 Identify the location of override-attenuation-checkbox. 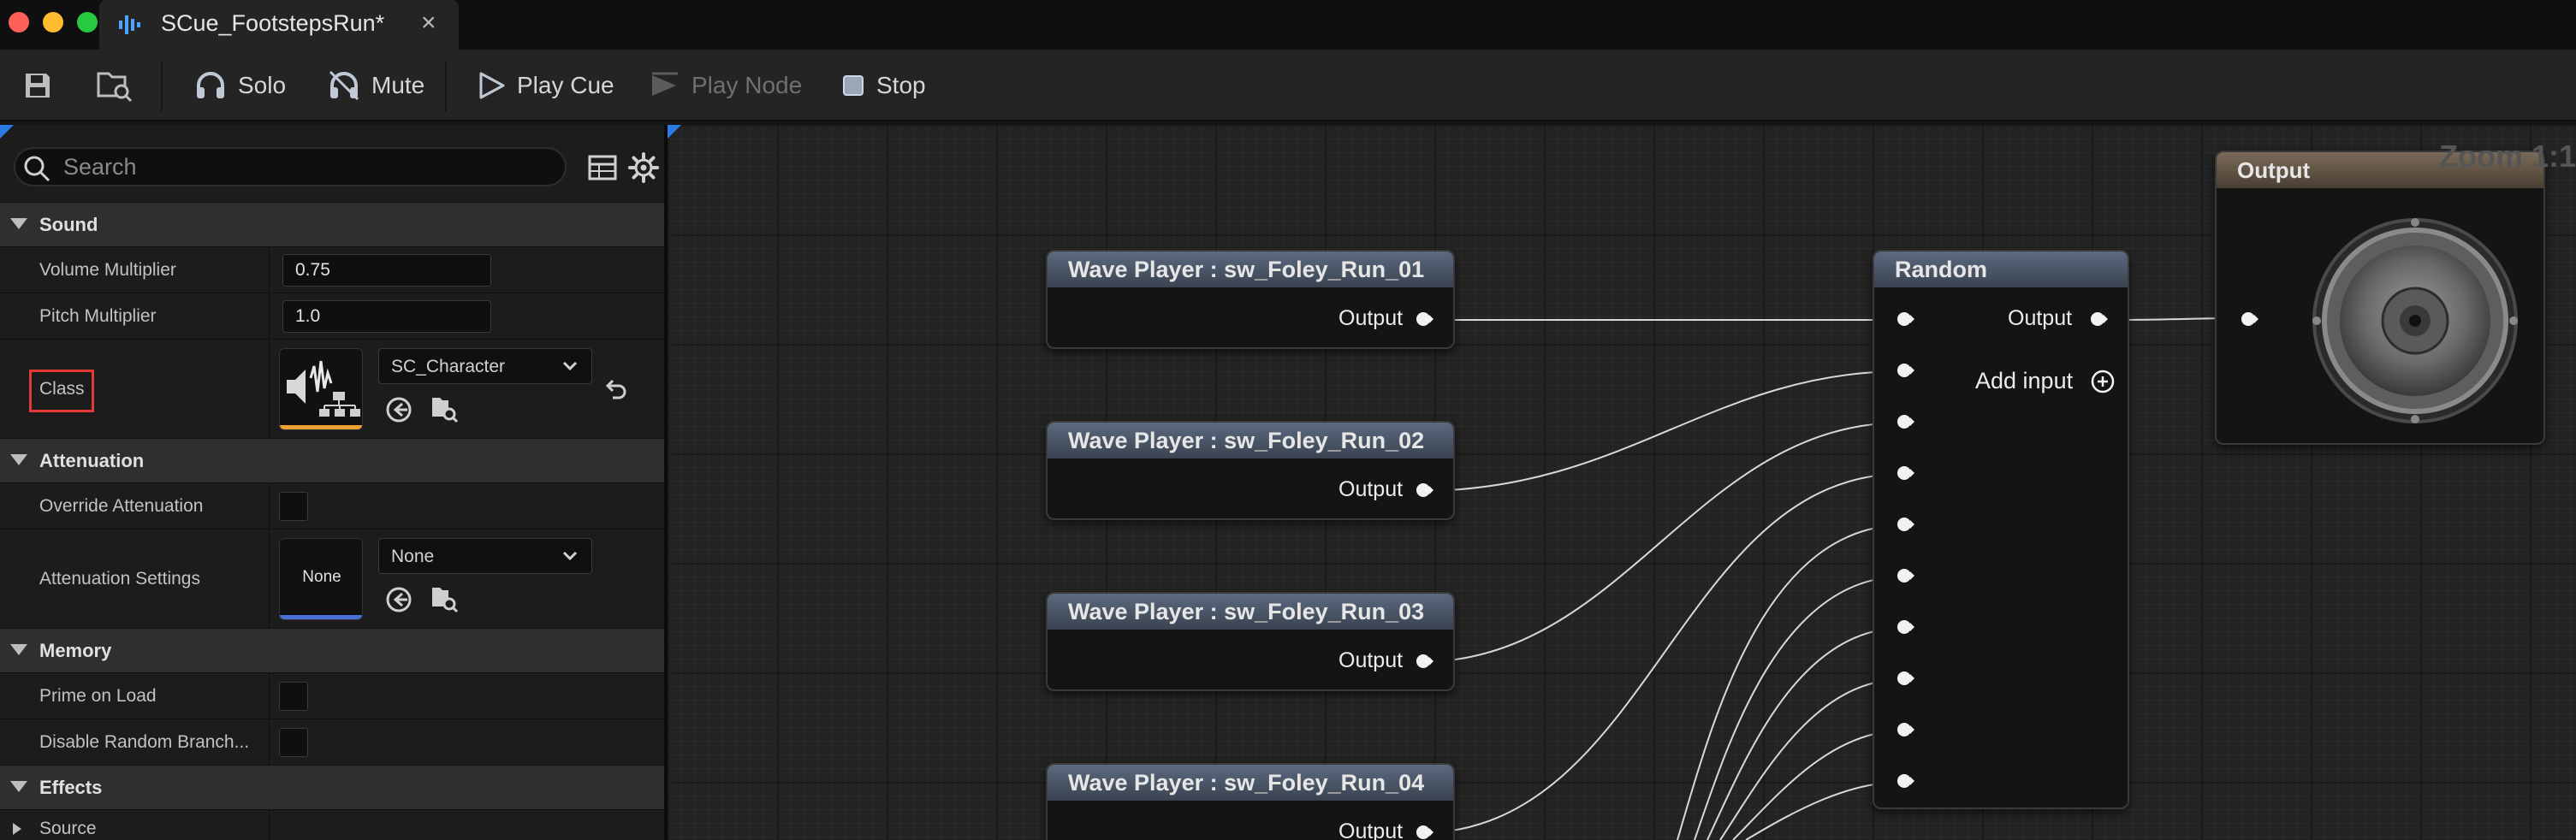
(293, 507).